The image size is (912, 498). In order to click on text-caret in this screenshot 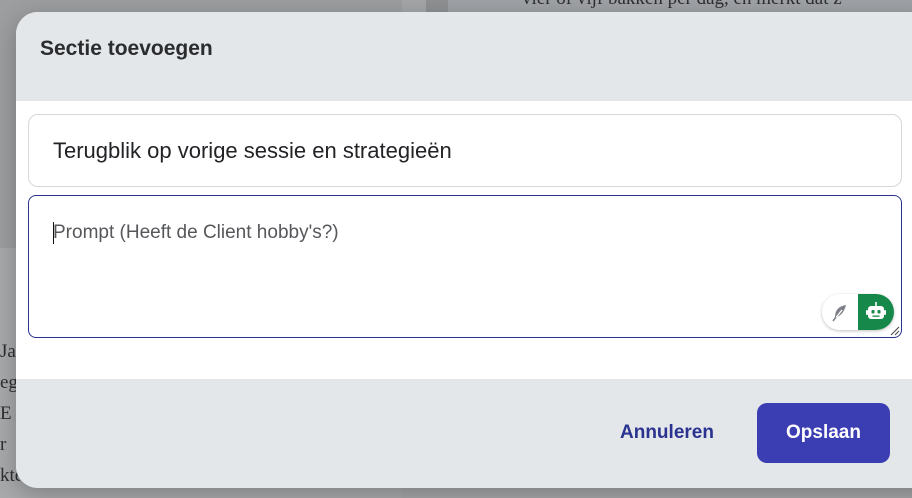, I will do `click(53, 233)`.